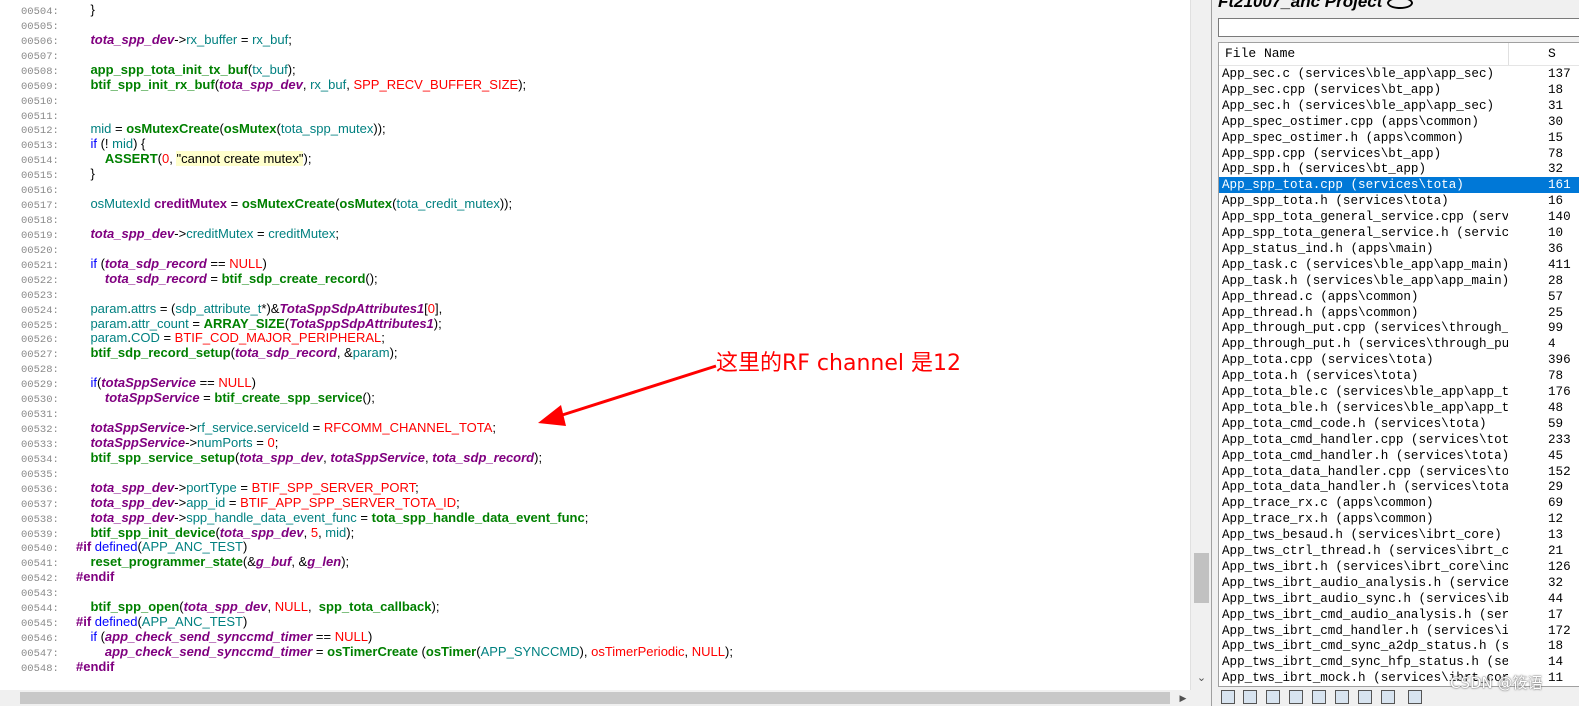 Image resolution: width=1579 pixels, height=706 pixels. I want to click on browse-view-icon, so click(1296, 697).